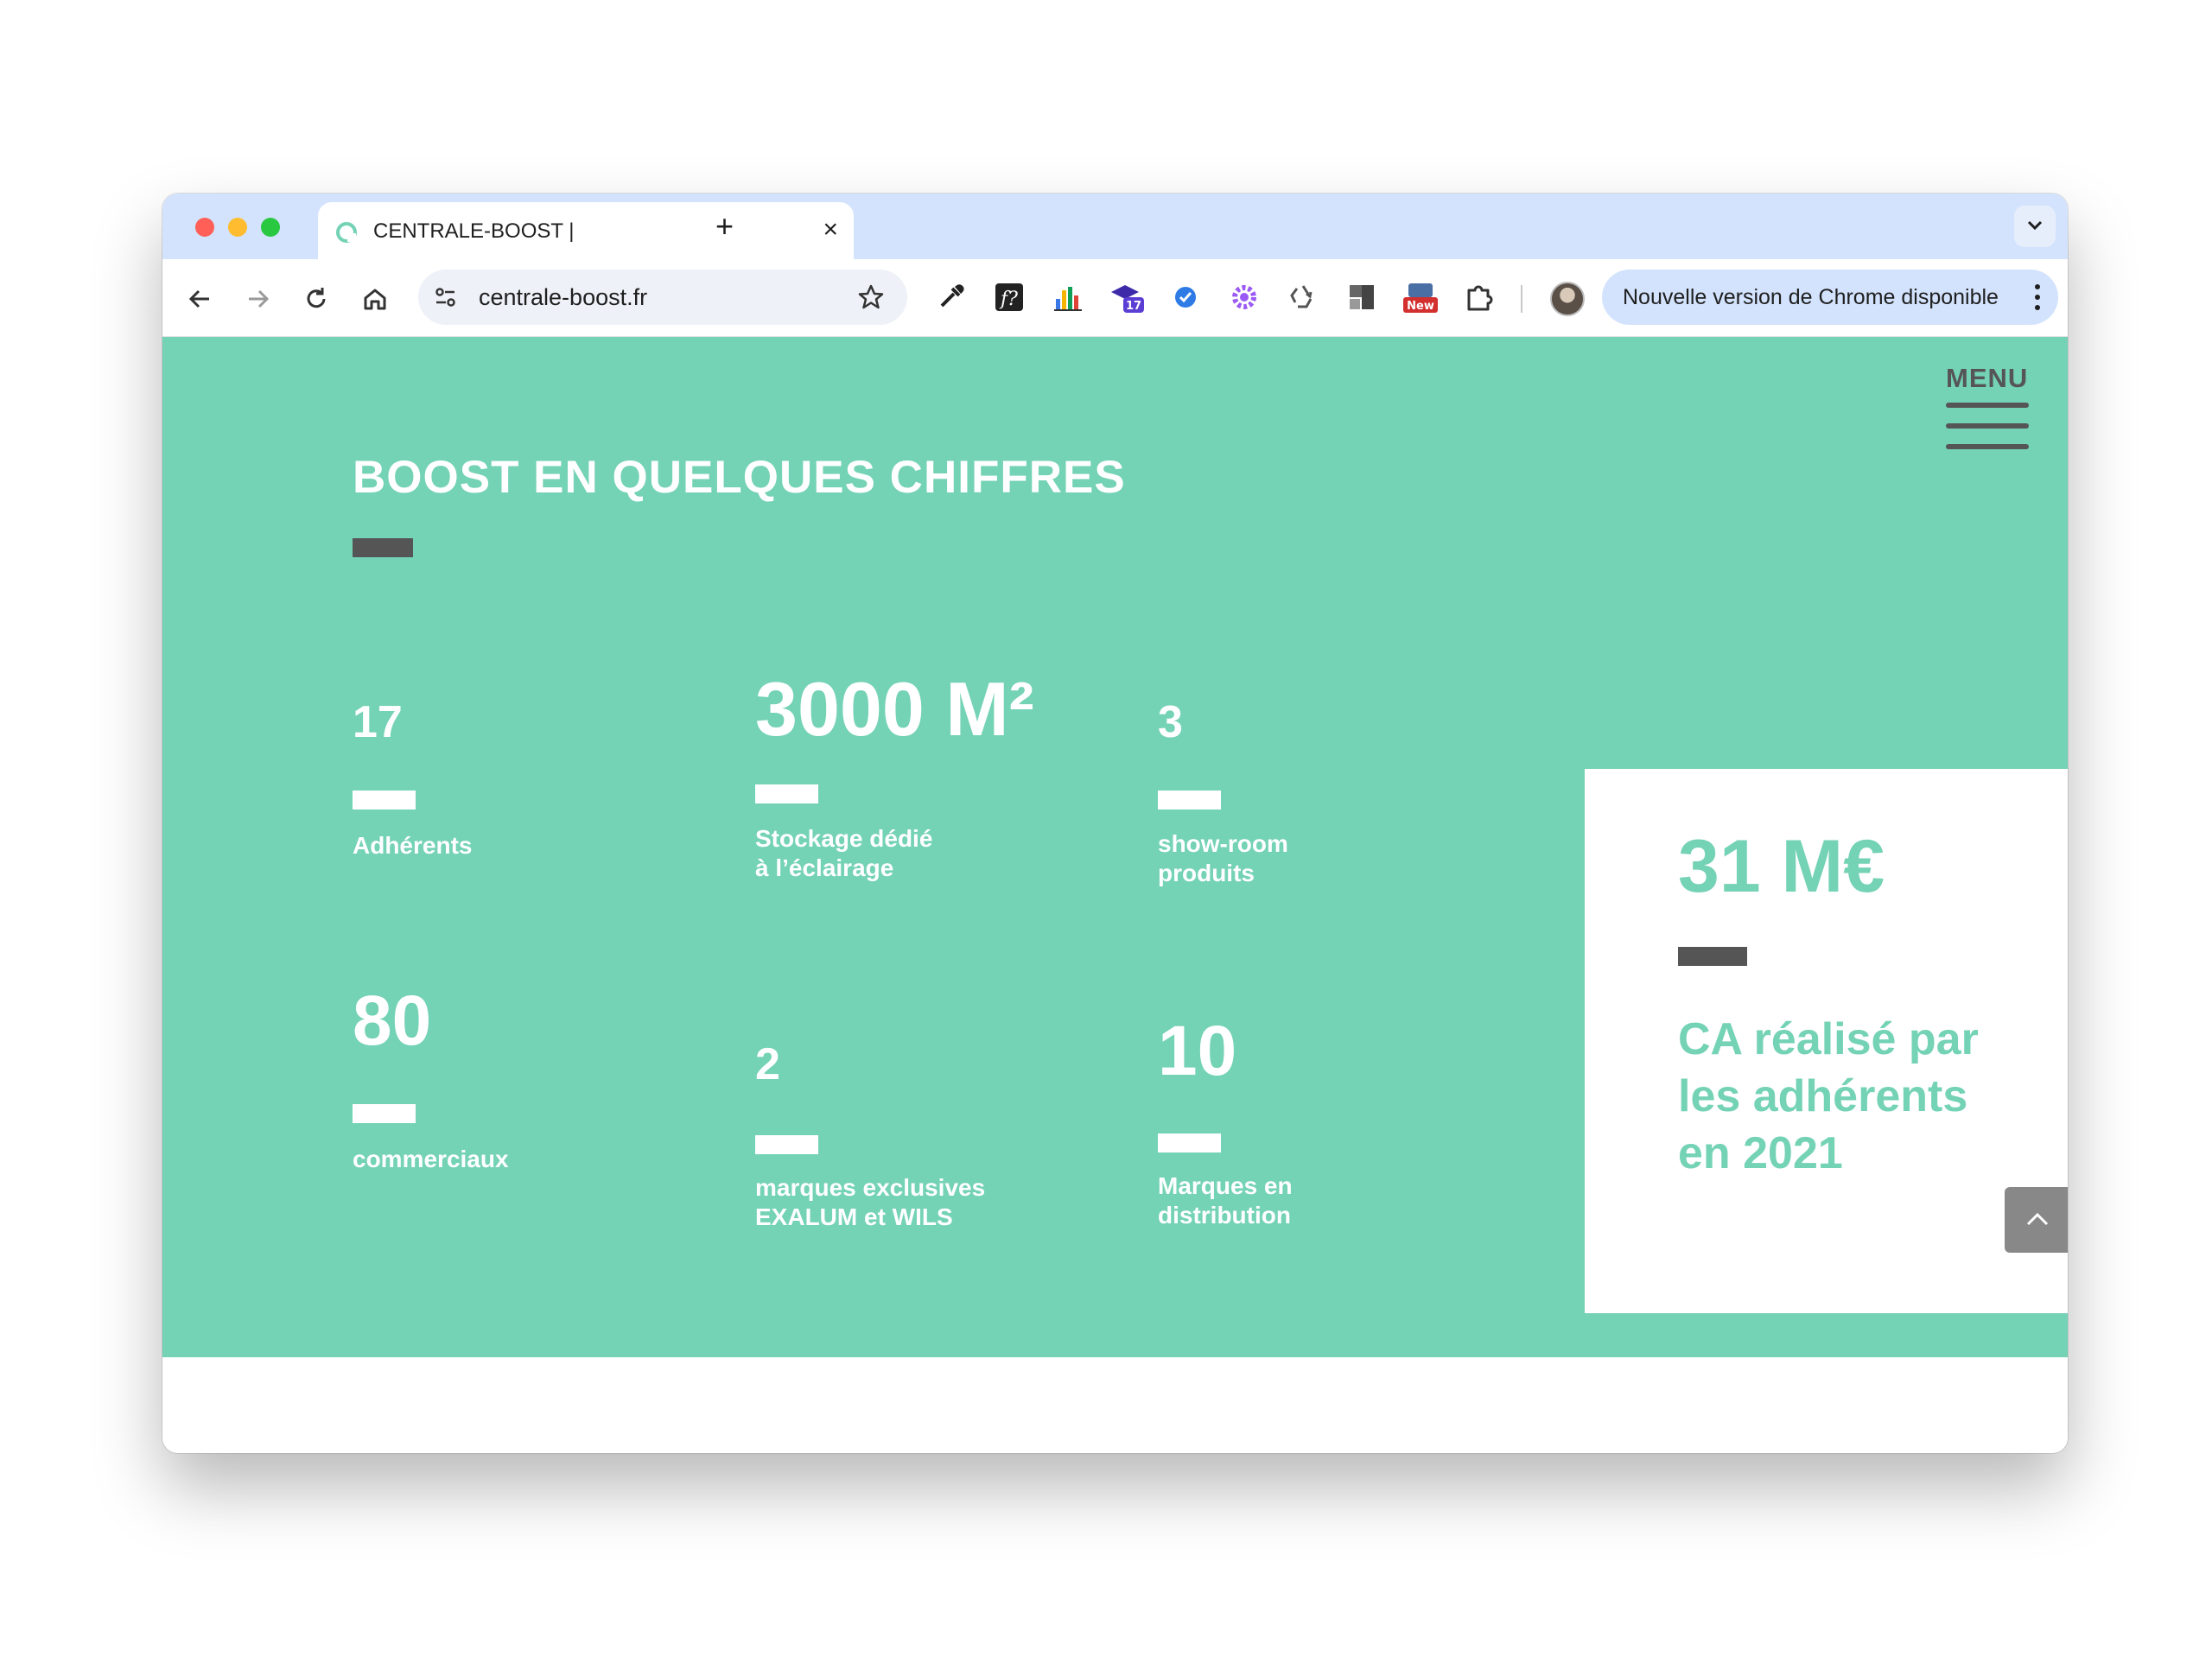 This screenshot has width=2212, height=1670. Describe the element at coordinates (724, 226) in the screenshot. I see `new-tab-button: +` at that location.